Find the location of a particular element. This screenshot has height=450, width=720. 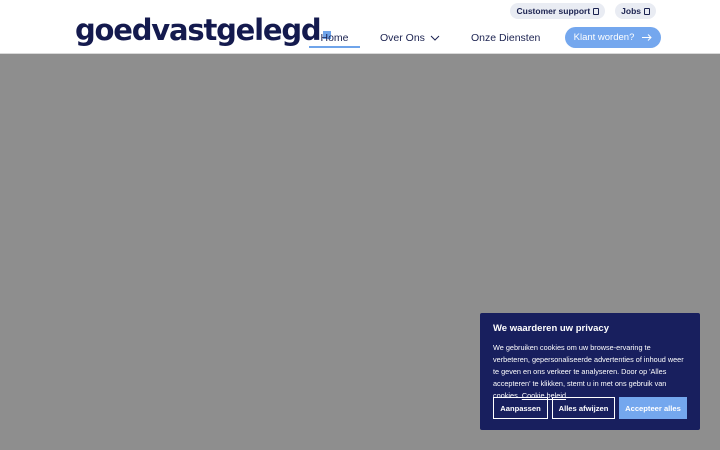

site-logo: goedvastgelegd is located at coordinates (203, 30).